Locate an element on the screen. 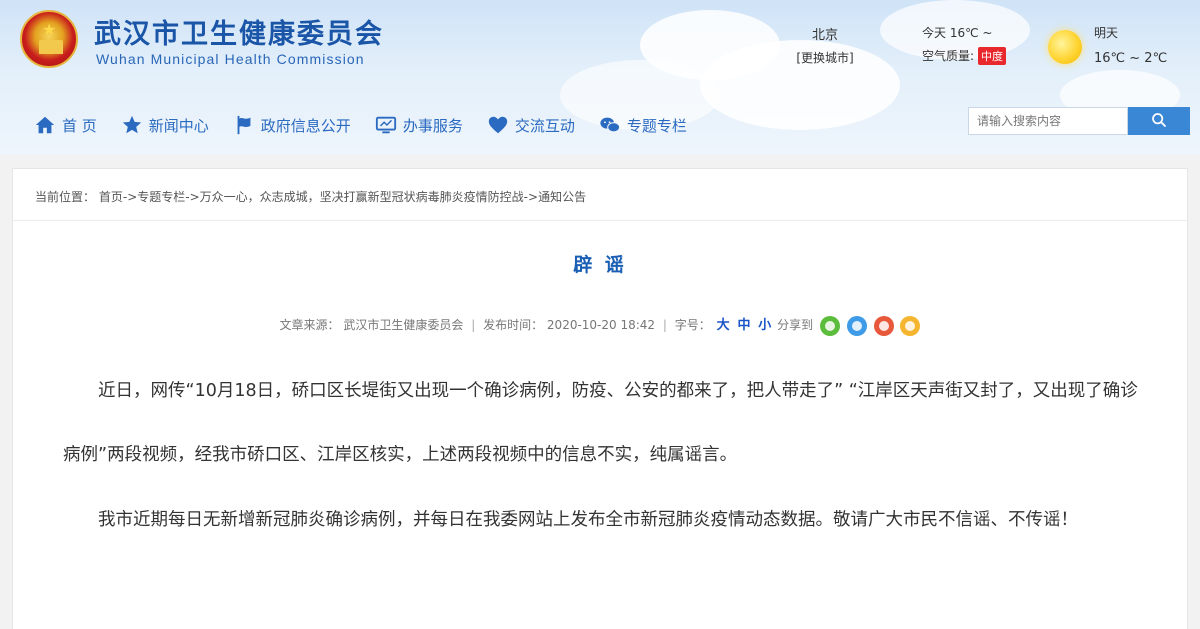 The height and width of the screenshot is (629, 1200). source-value: 武汉市卫生健康委员会 is located at coordinates (403, 325).